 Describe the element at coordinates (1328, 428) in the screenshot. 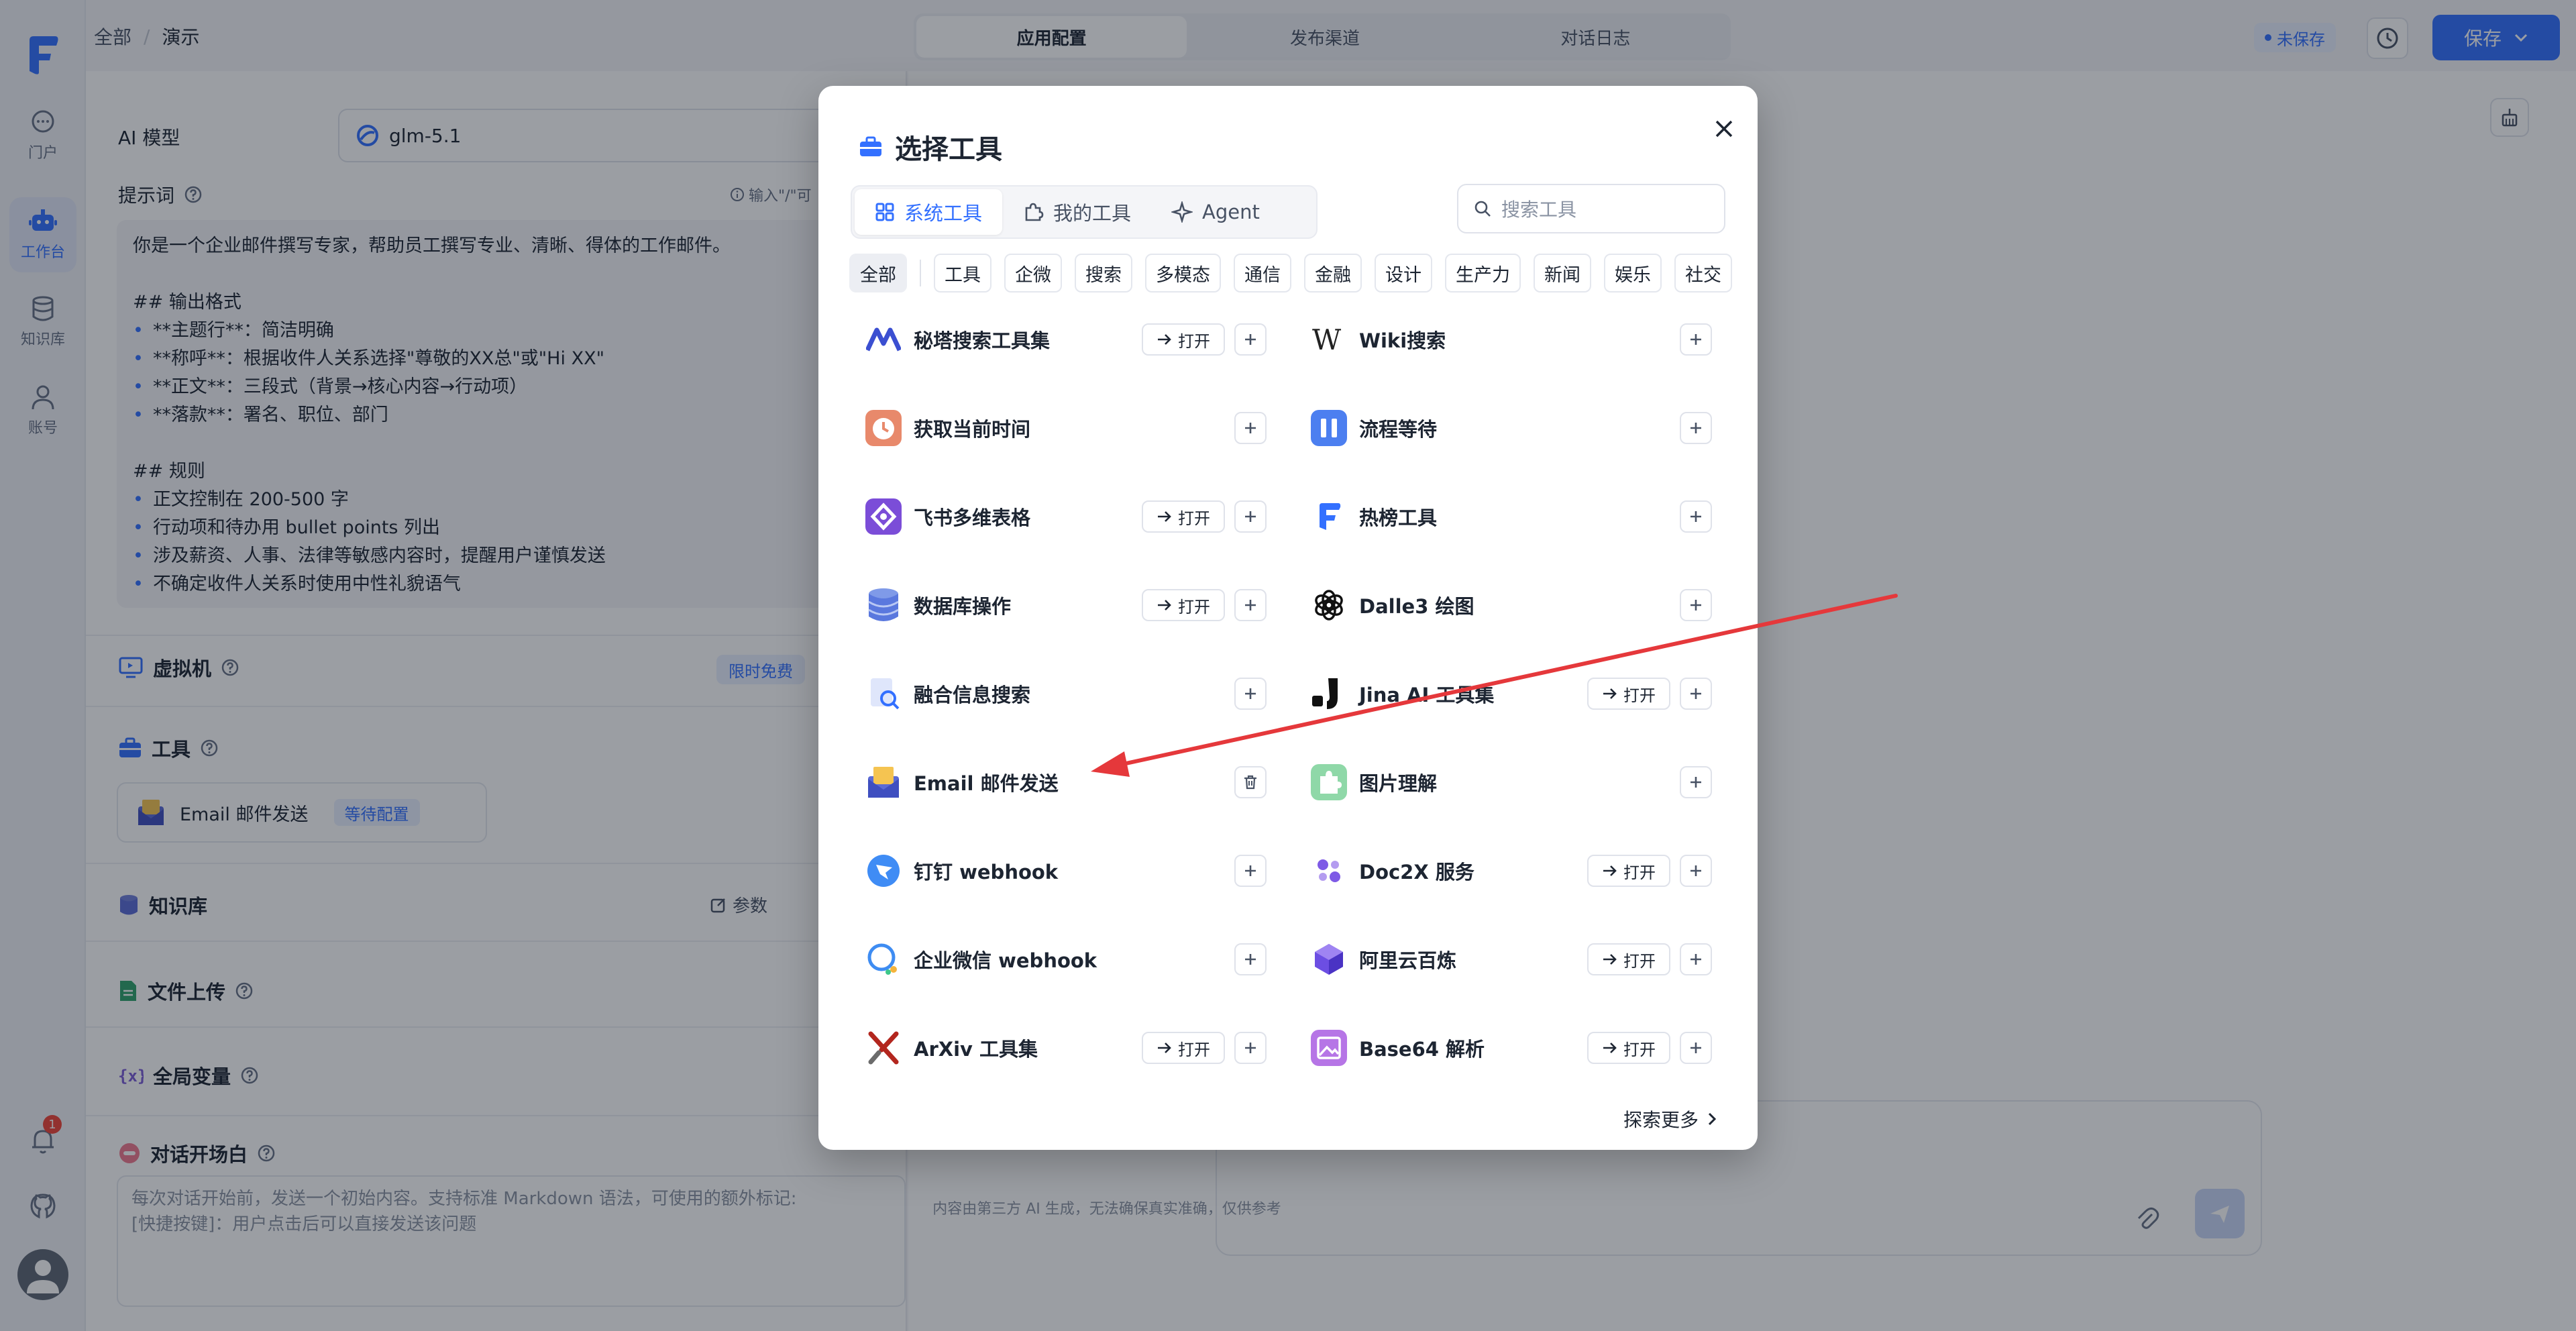

I see `pause-icon` at that location.